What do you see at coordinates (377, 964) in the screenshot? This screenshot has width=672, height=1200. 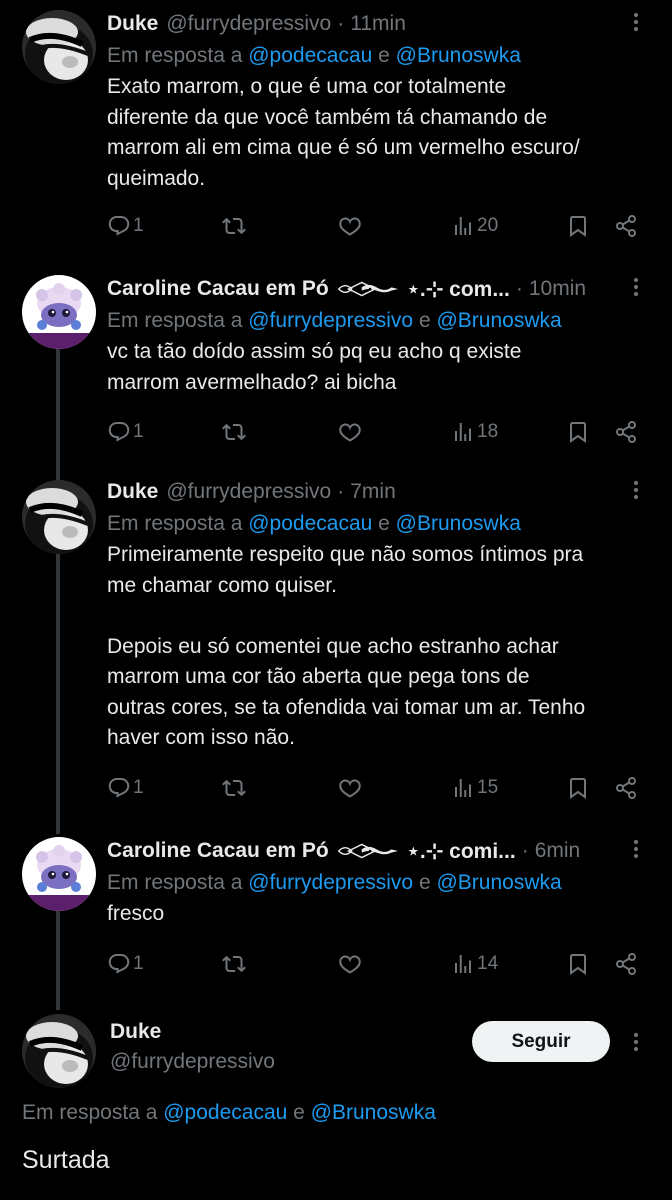 I see `action-bar: 1 14` at bounding box center [377, 964].